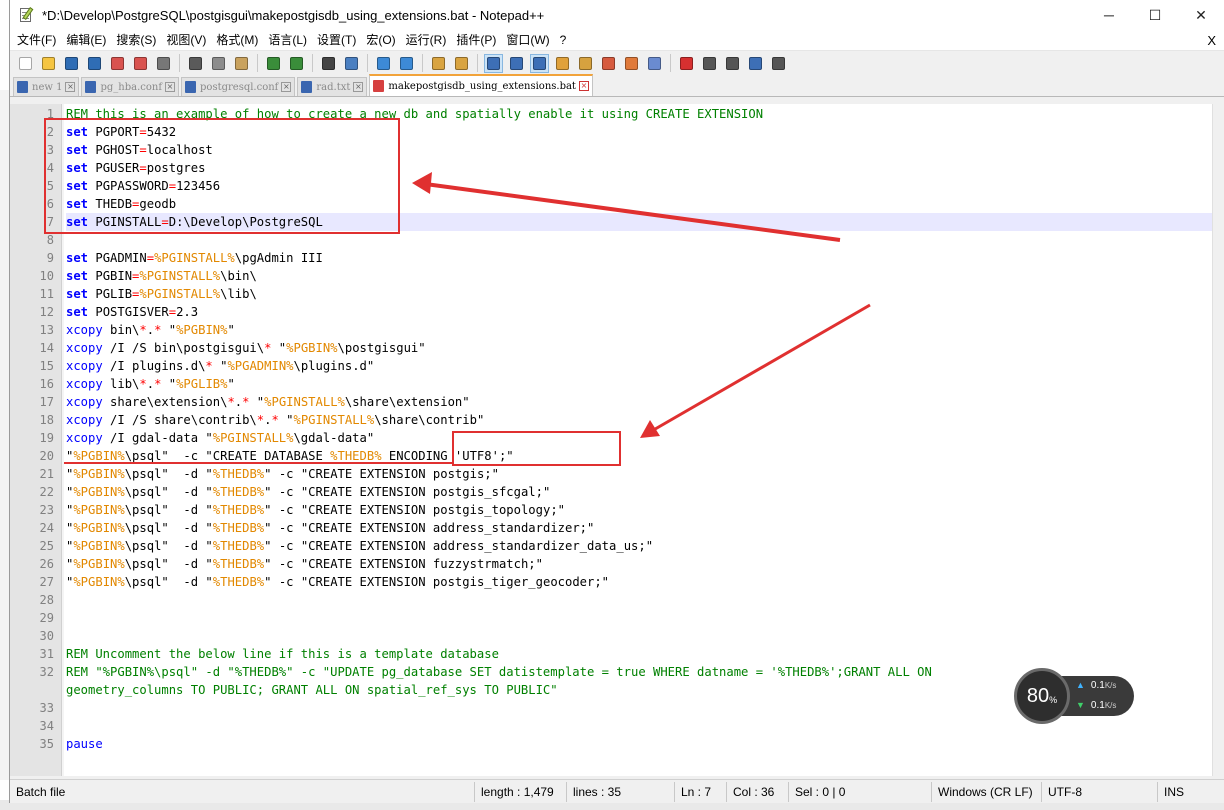 This screenshot has height=810, width=1224. I want to click on close-button, so click(117, 63).